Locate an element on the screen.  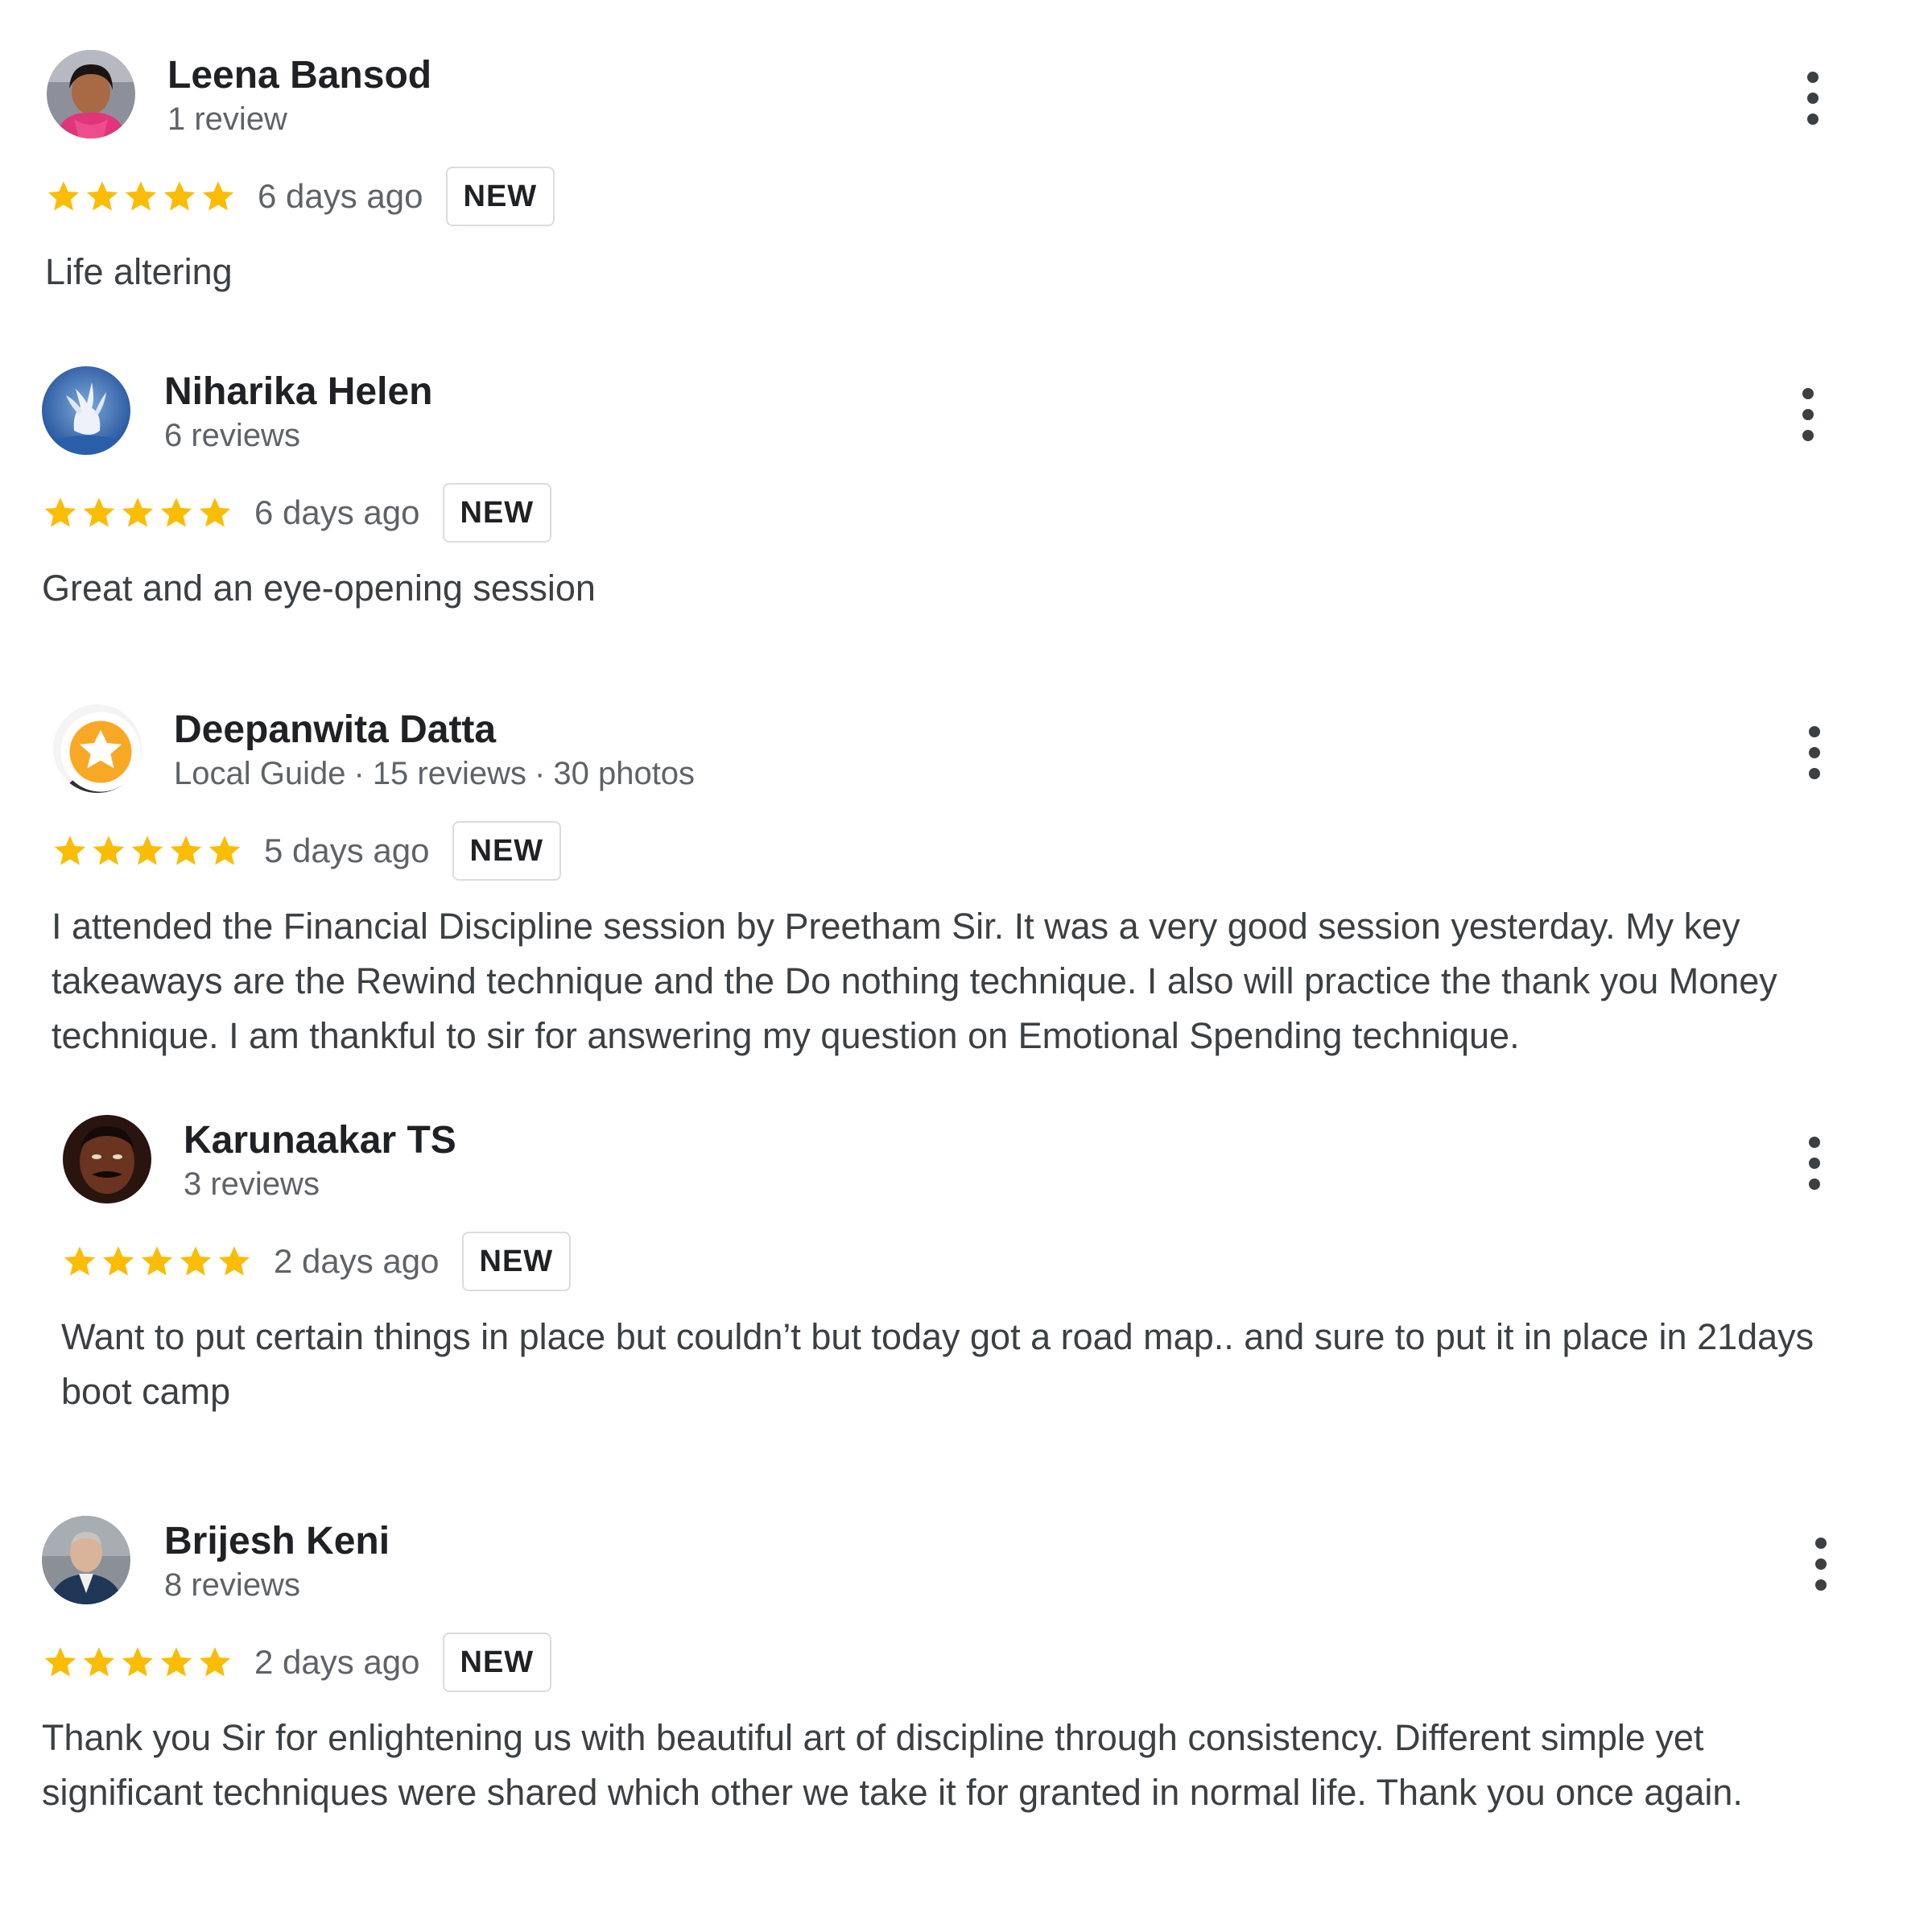
reviewer-name: Leena Bansod is located at coordinates (299, 75).